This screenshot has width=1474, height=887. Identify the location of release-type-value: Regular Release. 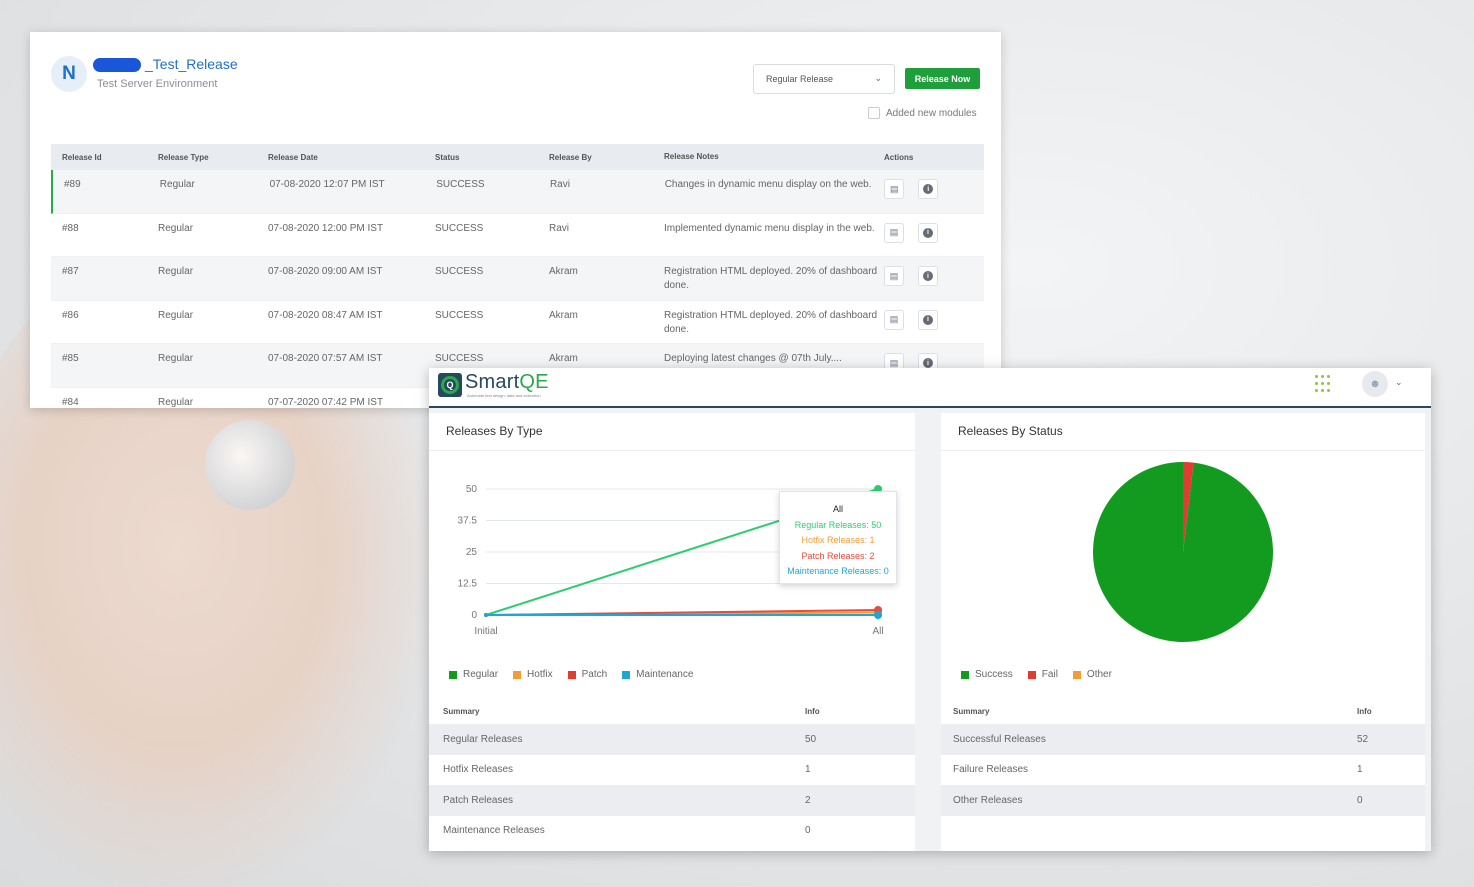
(800, 79).